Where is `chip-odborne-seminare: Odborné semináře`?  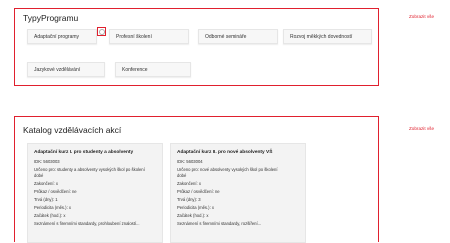
chip-odborne-seminare: Odborné semináře is located at coordinates (238, 36).